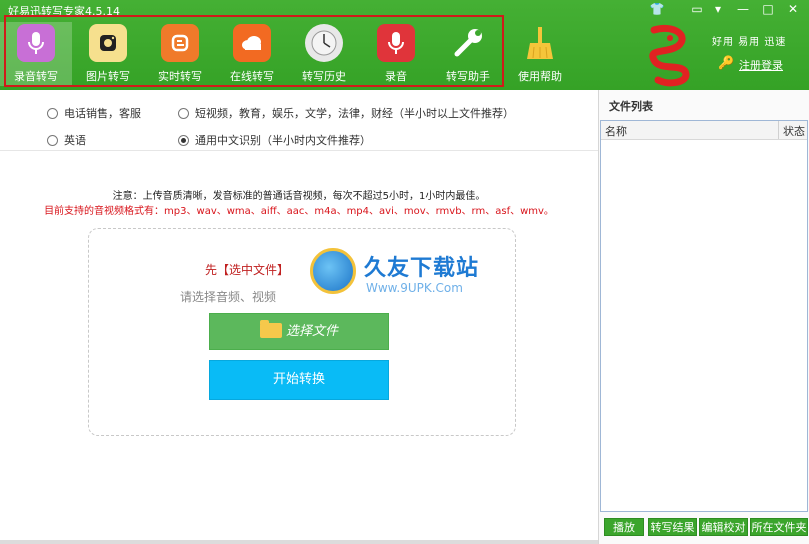 The width and height of the screenshot is (809, 544). I want to click on select-file-button: 选择文件, so click(299, 331).